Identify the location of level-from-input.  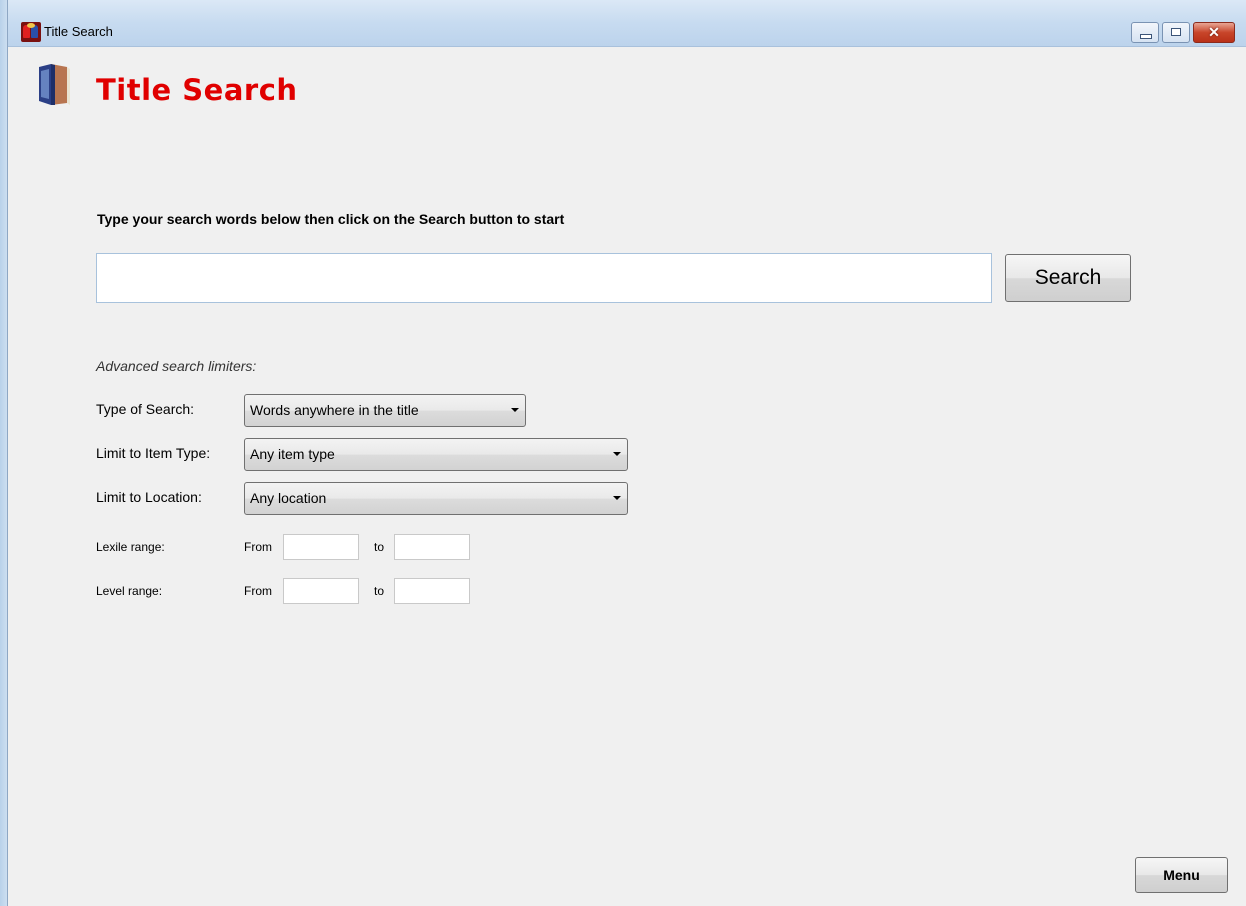
(321, 591).